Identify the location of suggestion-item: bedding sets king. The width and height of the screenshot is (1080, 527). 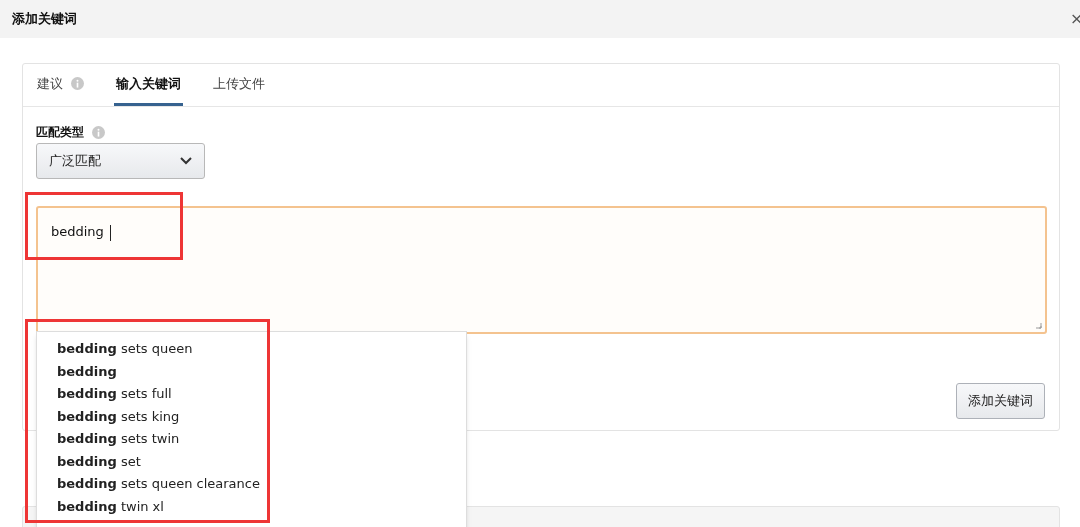
(251, 416).